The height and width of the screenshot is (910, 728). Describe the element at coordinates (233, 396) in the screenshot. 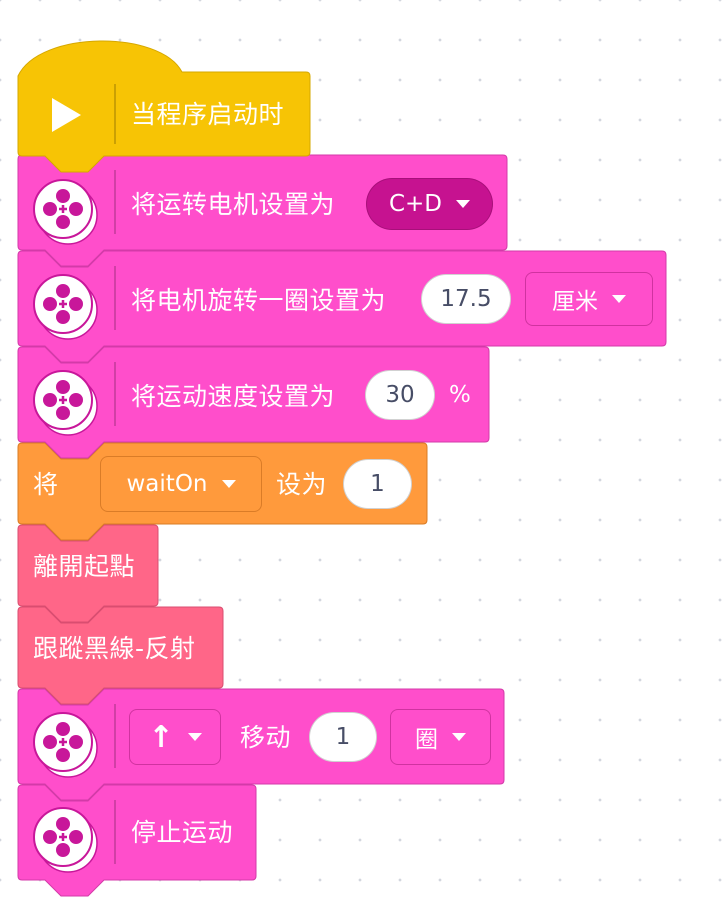

I see `set-movement-speed-label: 将运动速度设置为` at that location.